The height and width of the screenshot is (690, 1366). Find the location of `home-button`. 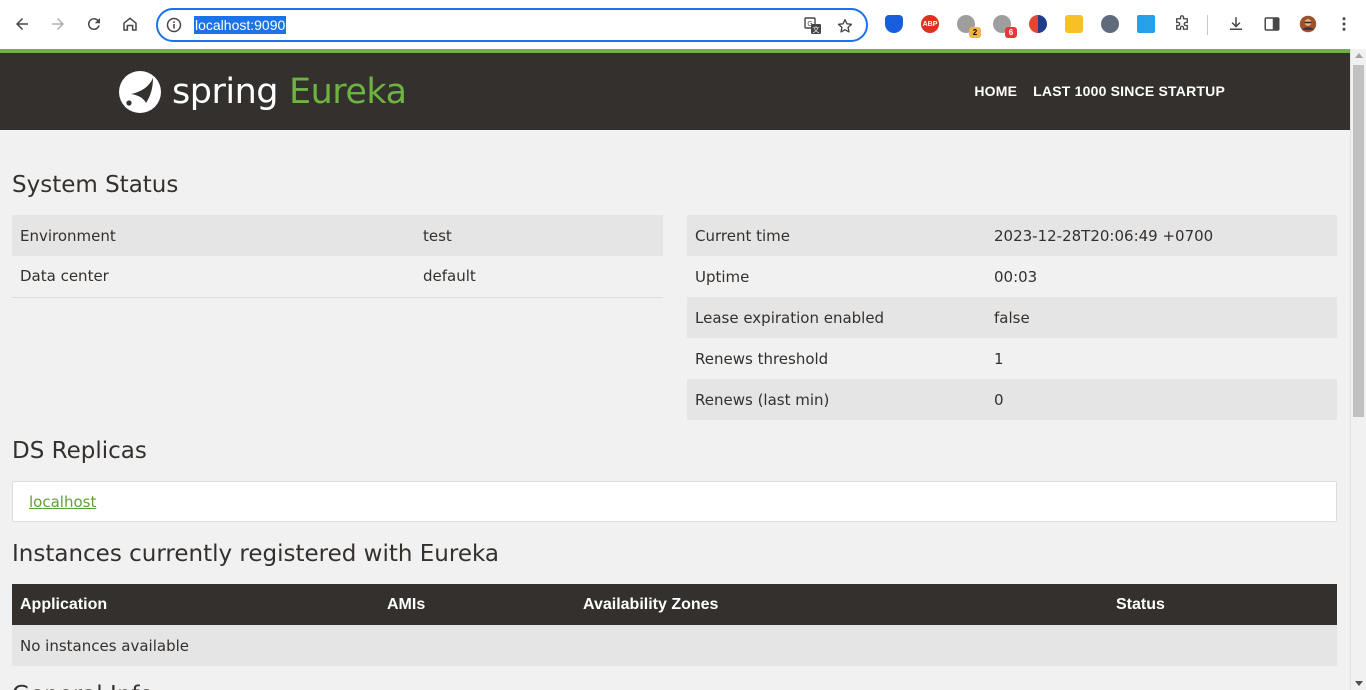

home-button is located at coordinates (130, 24).